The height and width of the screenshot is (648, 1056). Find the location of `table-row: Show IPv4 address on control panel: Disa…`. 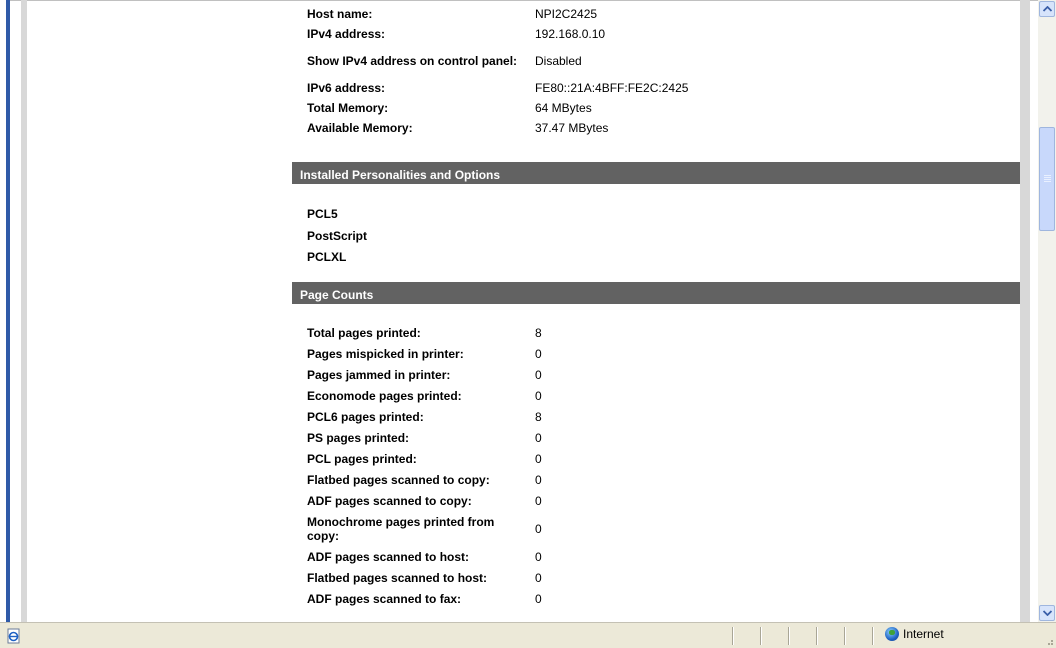

table-row: Show IPv4 address on control panel: Disa… is located at coordinates (656, 60).